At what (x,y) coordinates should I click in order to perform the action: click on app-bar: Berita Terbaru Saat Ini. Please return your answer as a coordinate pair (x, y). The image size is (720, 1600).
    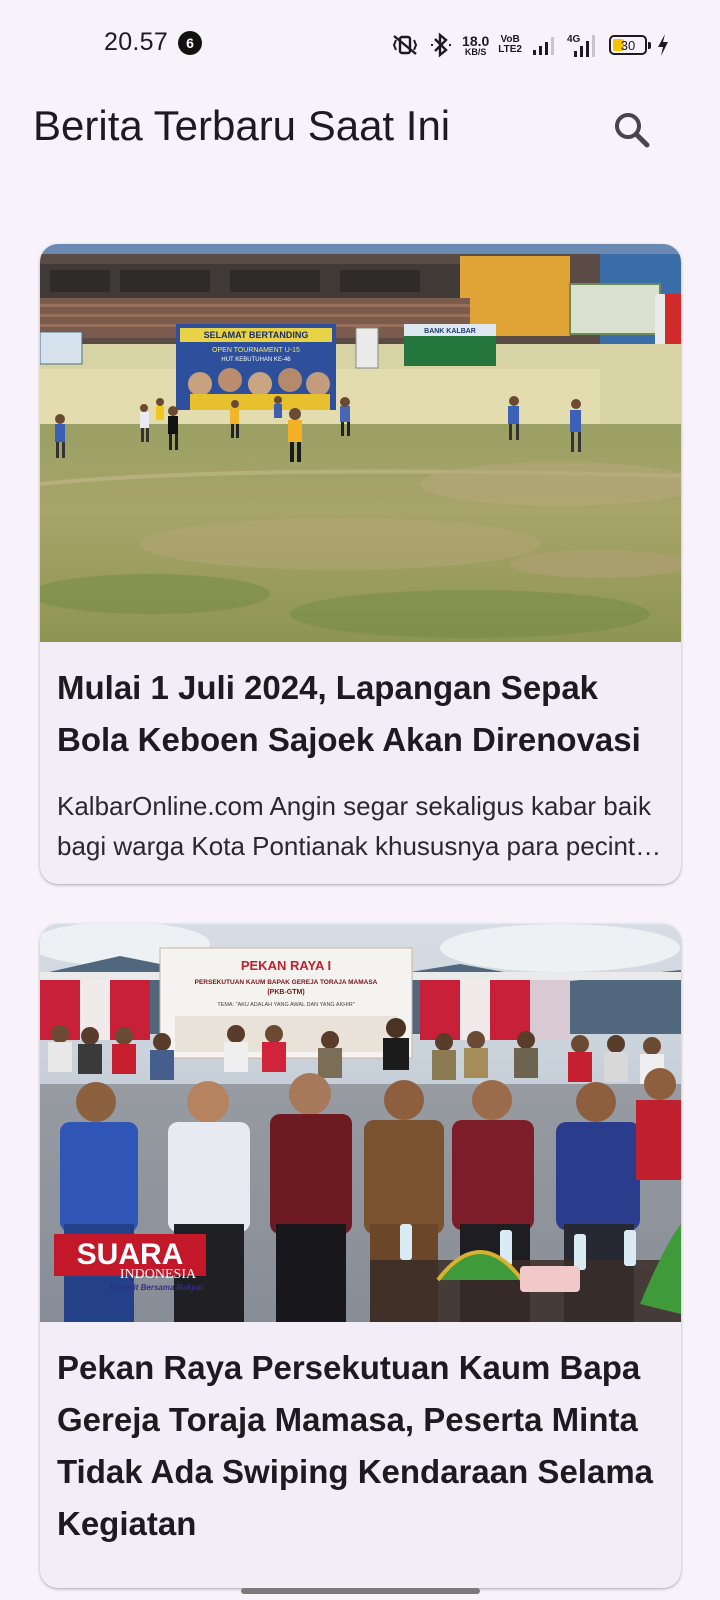
    Looking at the image, I should click on (360, 126).